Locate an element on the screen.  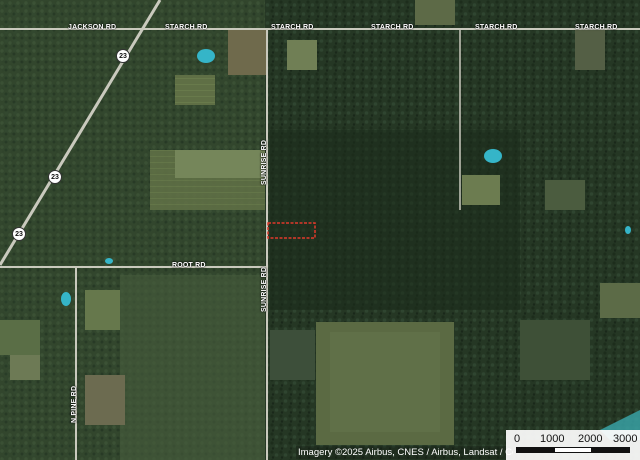
woodland-southwest is located at coordinates (192, 367).